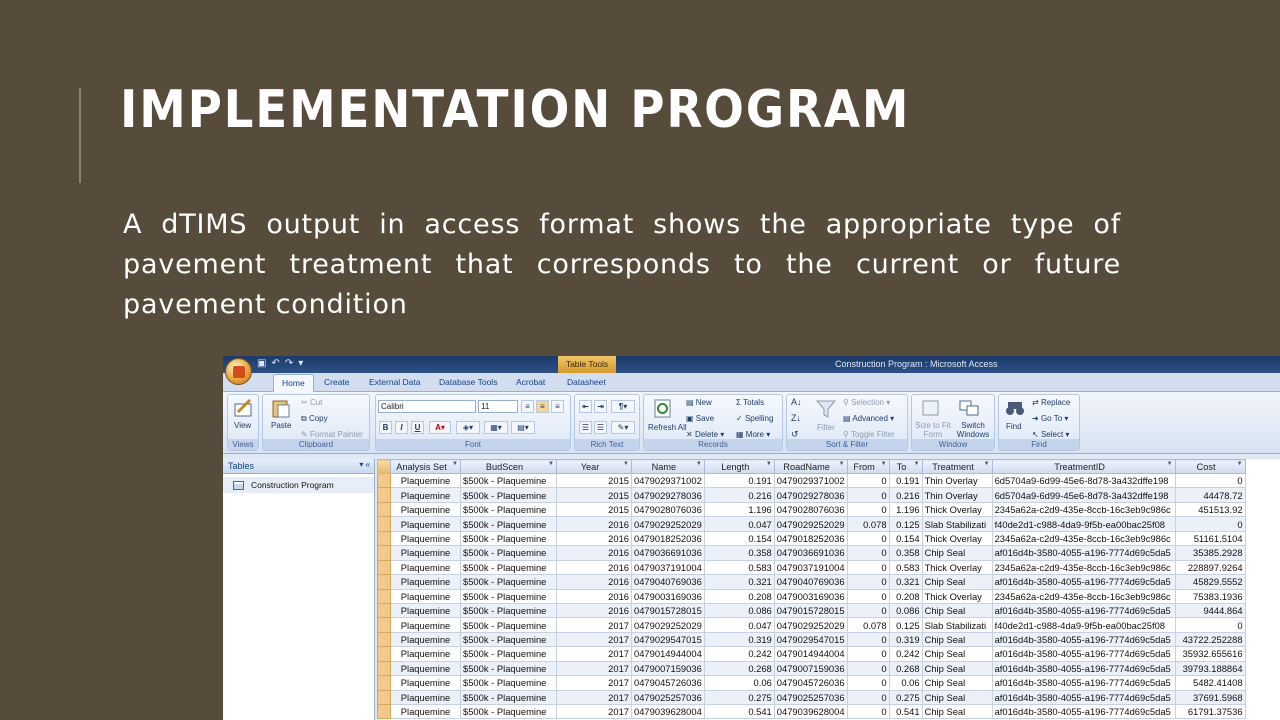 Image resolution: width=1280 pixels, height=720 pixels. I want to click on underline-button: U, so click(417, 427).